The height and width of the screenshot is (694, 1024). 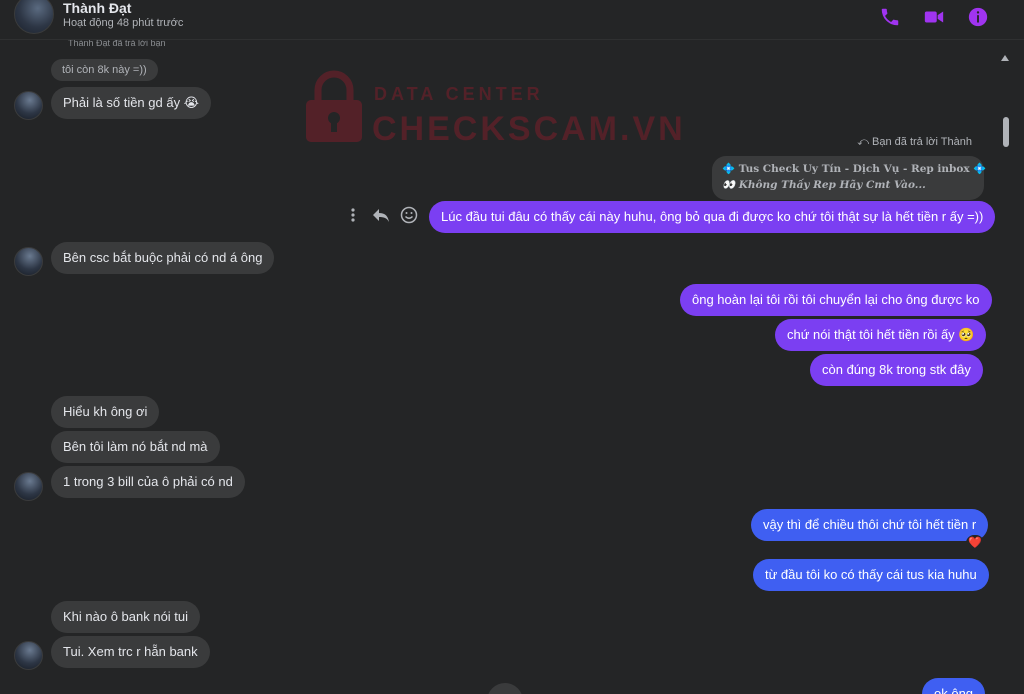 I want to click on contact-status: Hoạt động 48 phút trước, so click(x=123, y=23).